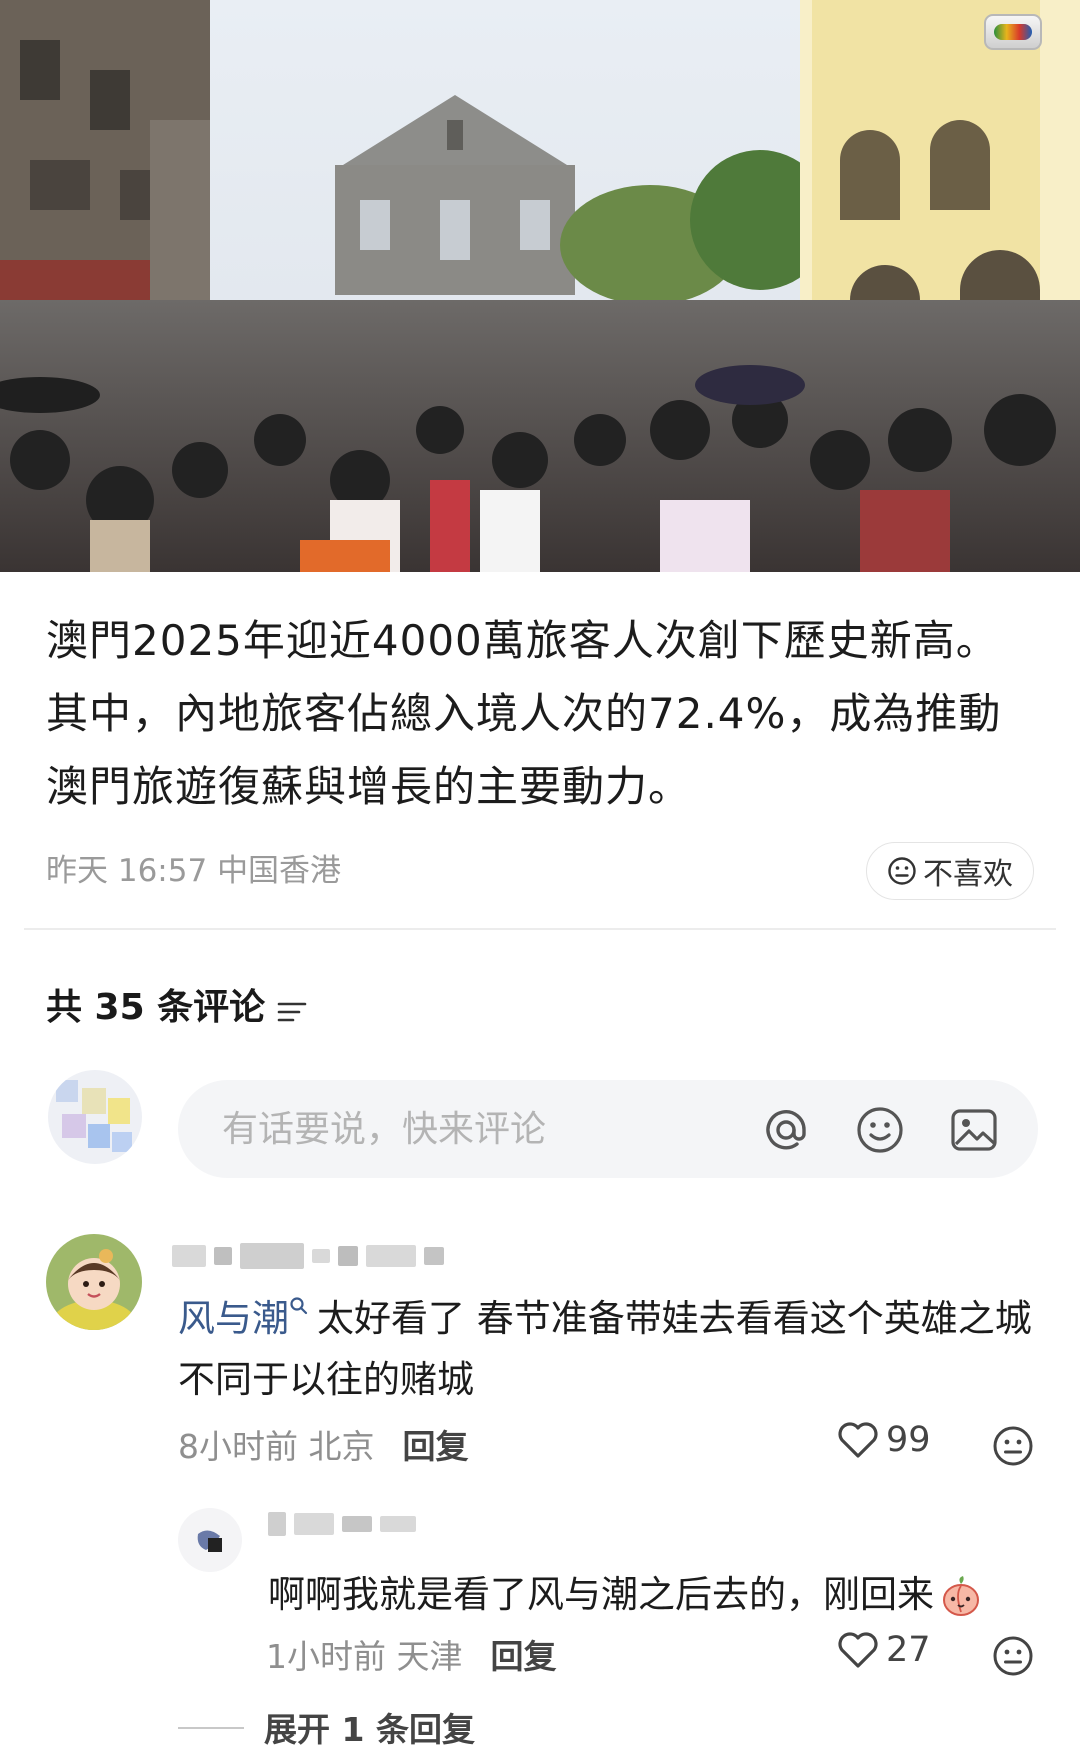 This screenshot has width=1080, height=1764. Describe the element at coordinates (883, 1440) in the screenshot. I see `like-button: 99` at that location.